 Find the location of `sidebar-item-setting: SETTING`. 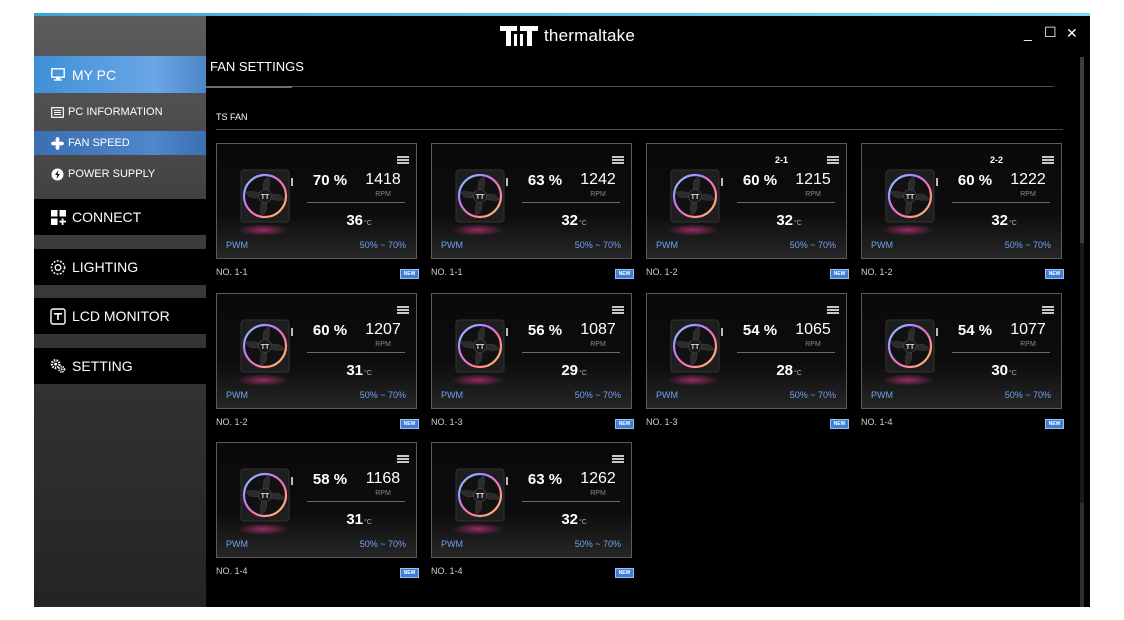

sidebar-item-setting: SETTING is located at coordinates (120, 366).